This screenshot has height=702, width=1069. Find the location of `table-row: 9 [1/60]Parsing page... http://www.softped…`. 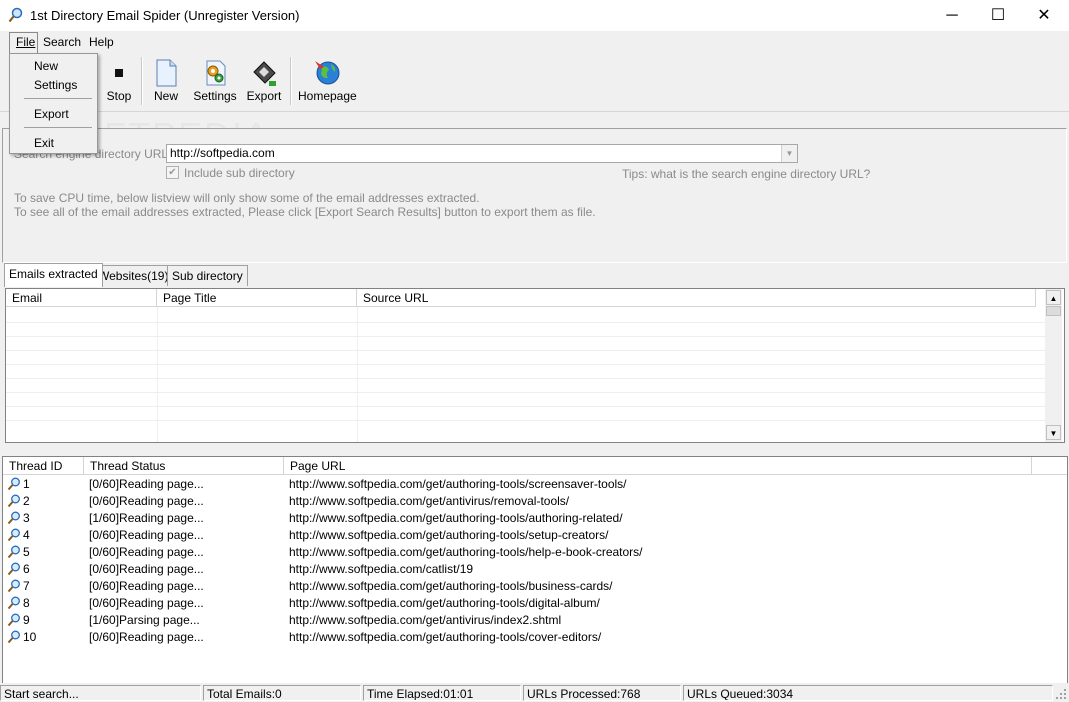

table-row: 9 [1/60]Parsing page... http://www.softped… is located at coordinates (535, 620).